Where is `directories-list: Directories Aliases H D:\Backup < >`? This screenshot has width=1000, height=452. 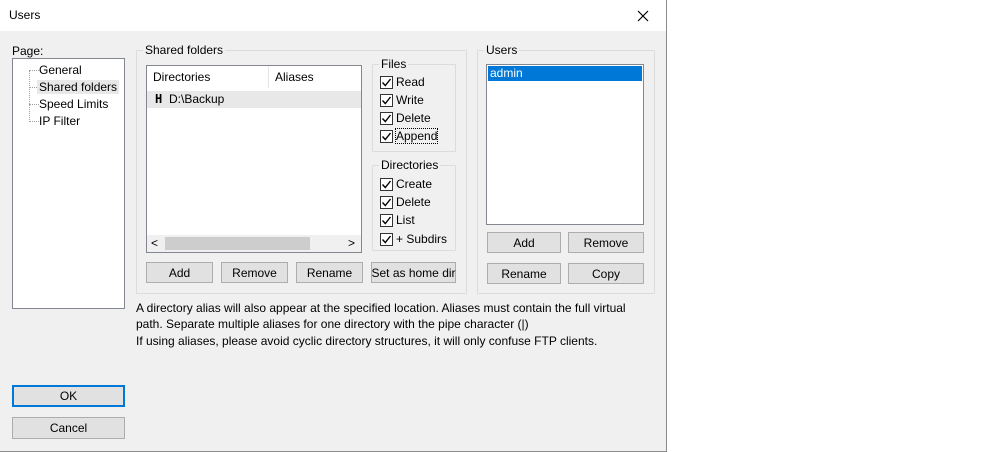
directories-list: Directories Aliases H D:\Backup < > is located at coordinates (254, 159).